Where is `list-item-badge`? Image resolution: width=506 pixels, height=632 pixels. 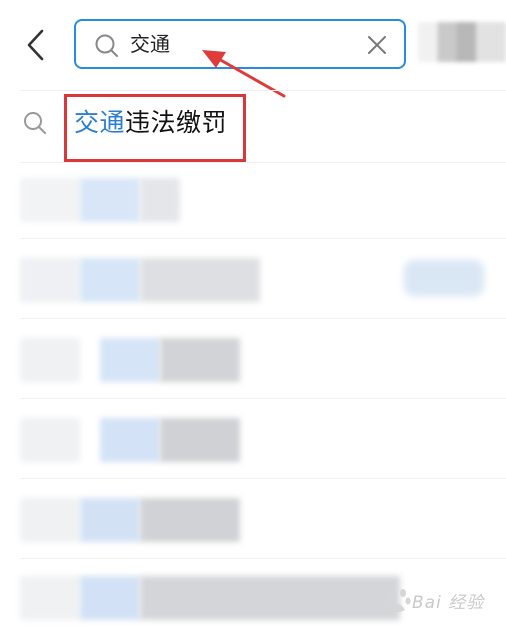
list-item-badge is located at coordinates (444, 278).